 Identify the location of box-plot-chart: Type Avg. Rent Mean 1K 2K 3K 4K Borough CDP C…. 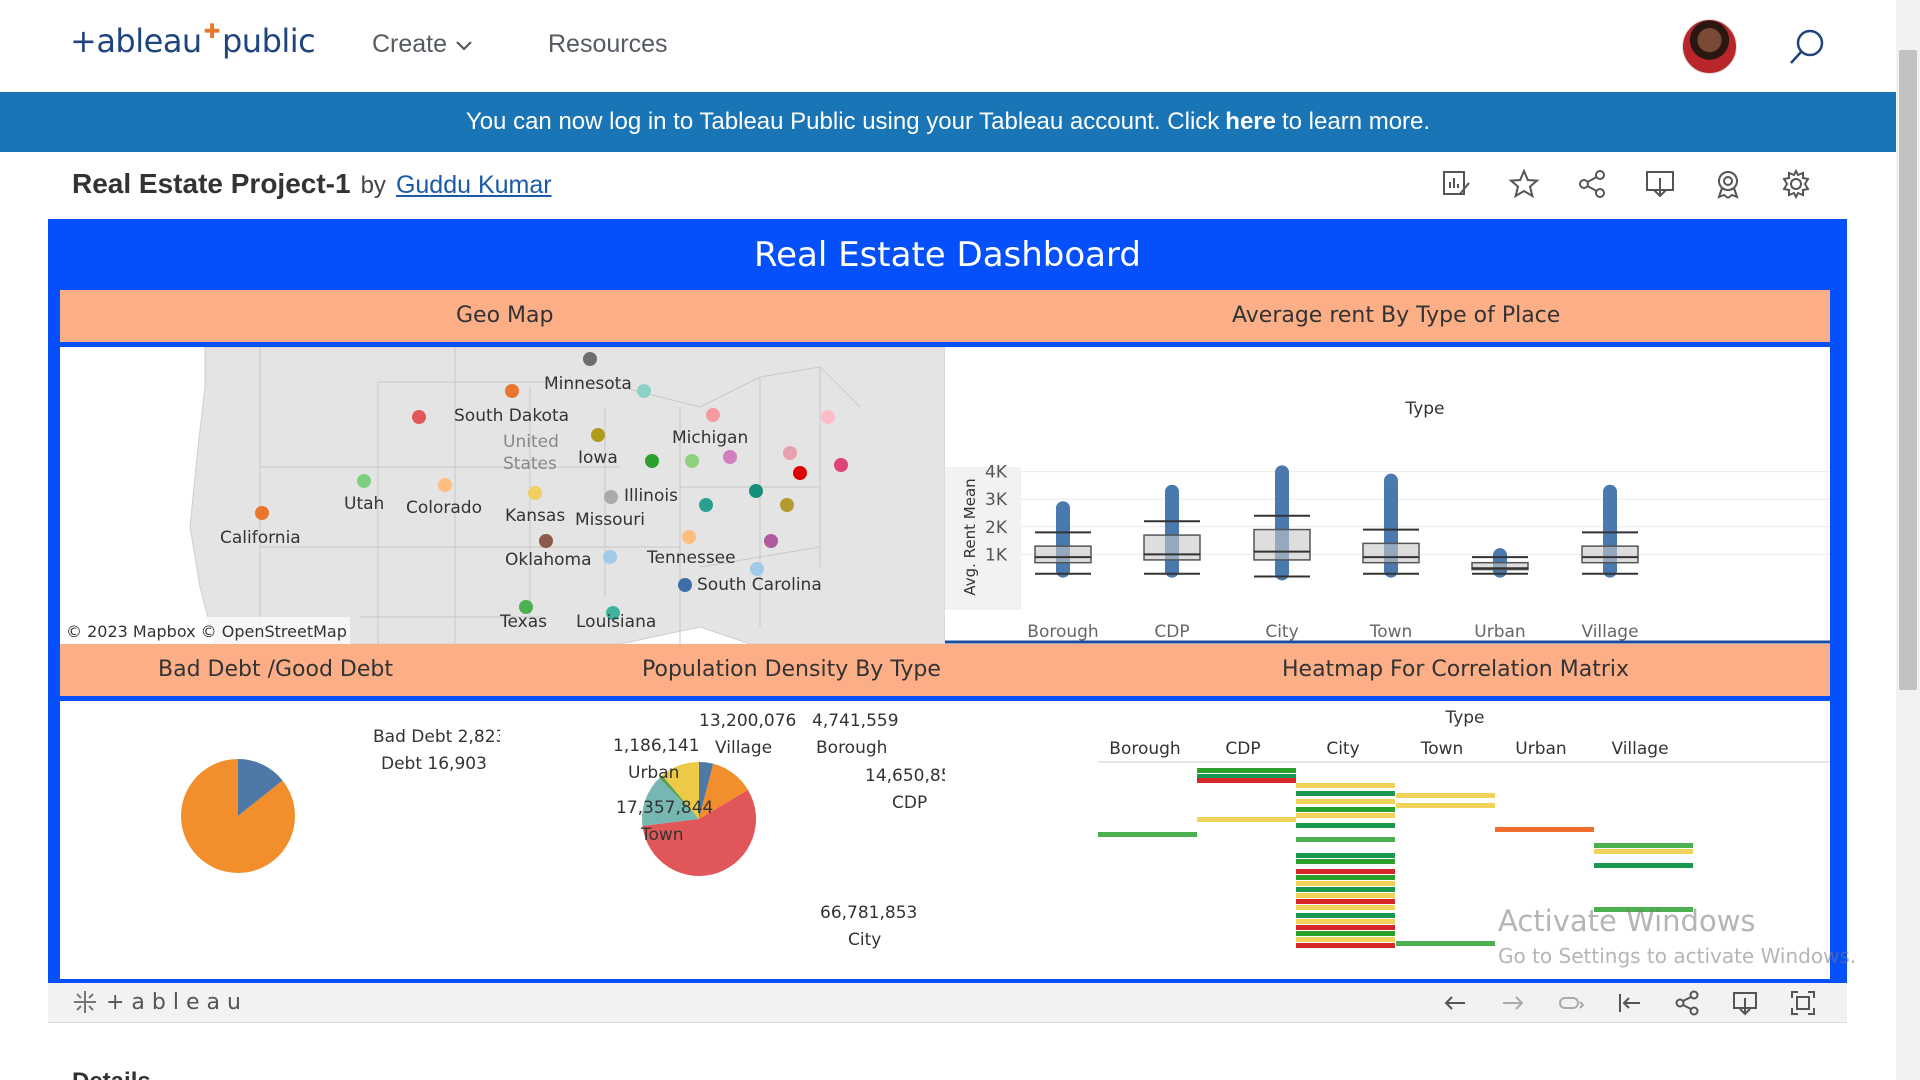
(1387, 495).